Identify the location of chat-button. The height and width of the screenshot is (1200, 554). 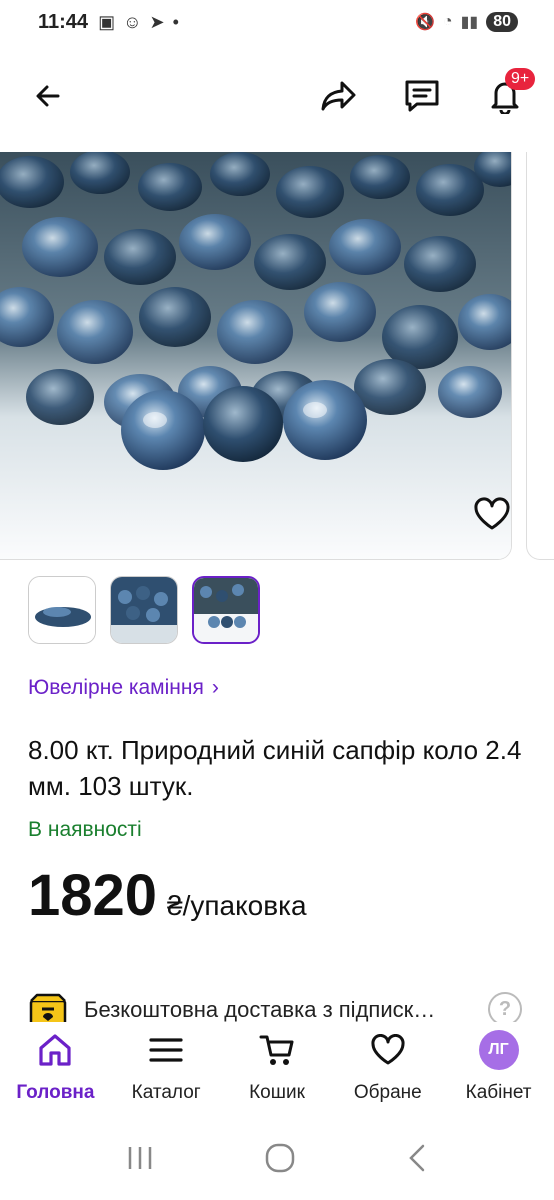
(422, 96).